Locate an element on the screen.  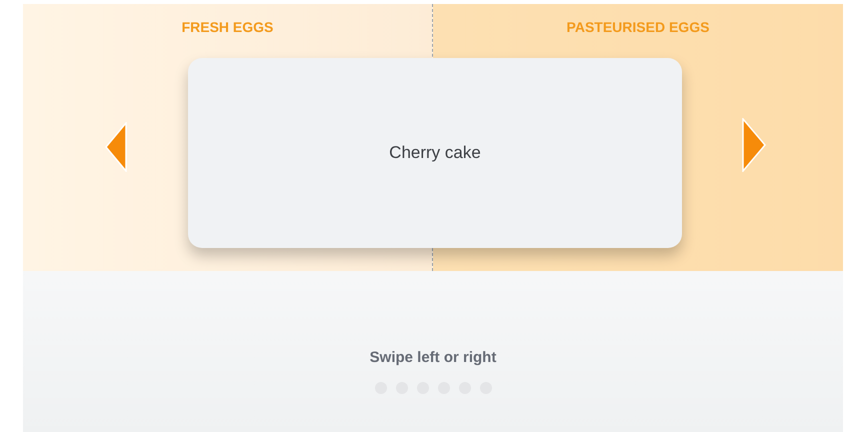
card-text: Cherry cake is located at coordinates (435, 153).